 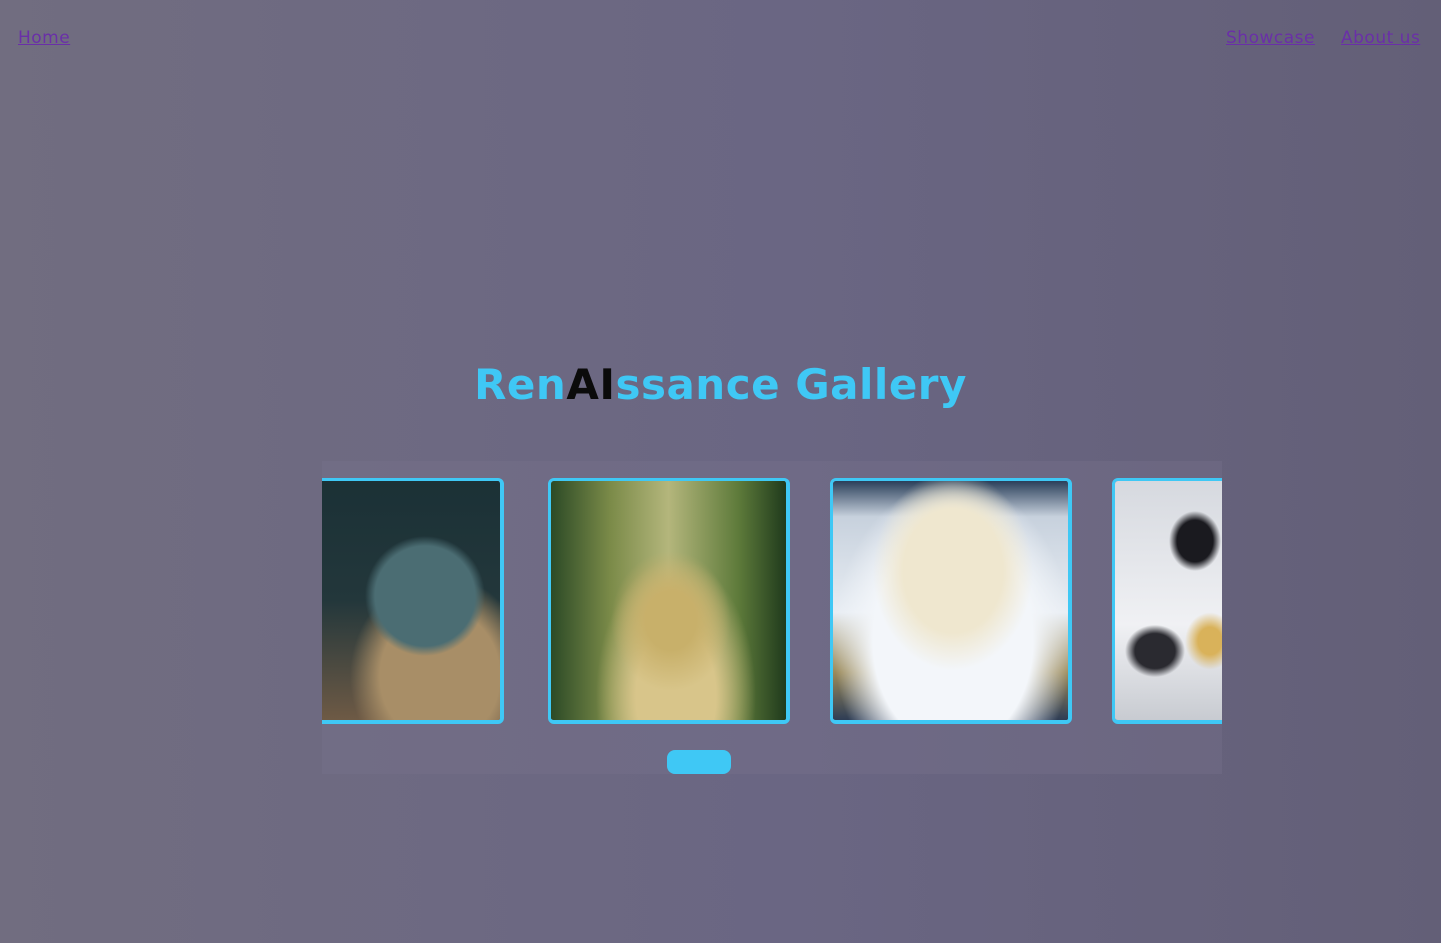 I want to click on nav-showcase-link: Showcase, so click(x=1270, y=38).